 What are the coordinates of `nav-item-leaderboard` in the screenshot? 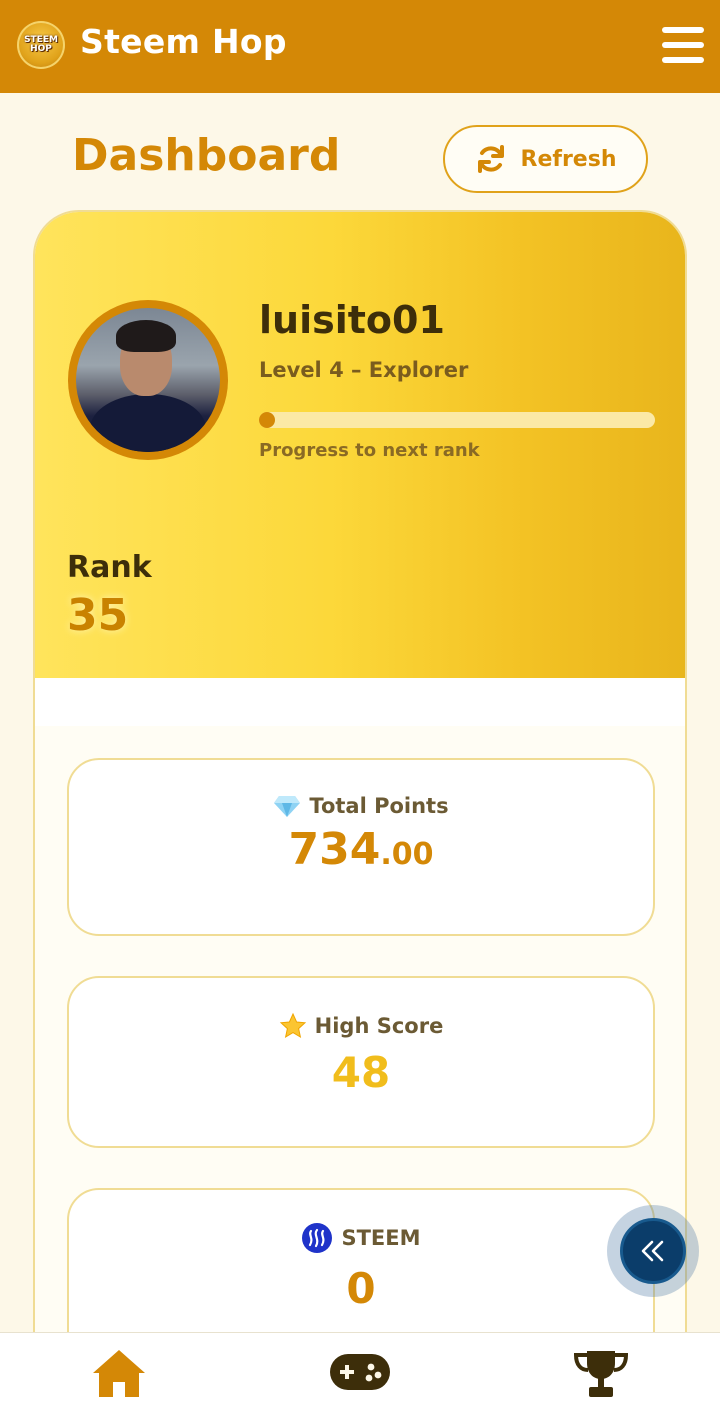 It's located at (601, 1376).